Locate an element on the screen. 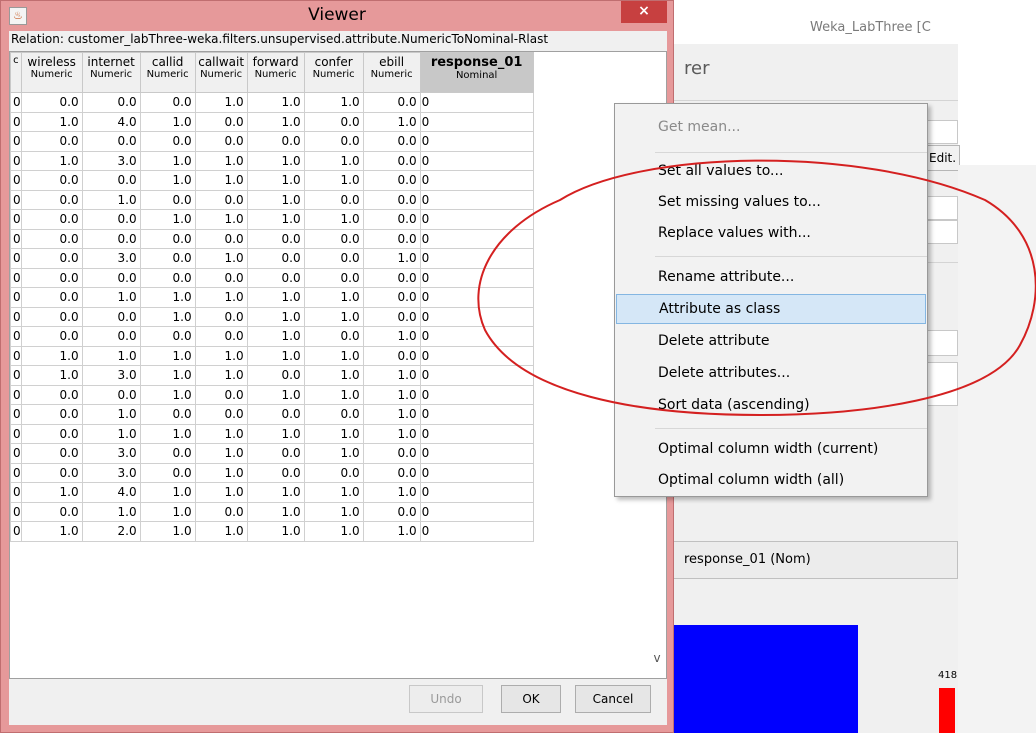 Image resolution: width=1036 pixels, height=733 pixels. menu-item-optimal-width-all: Optimal column width (all) is located at coordinates (771, 480).